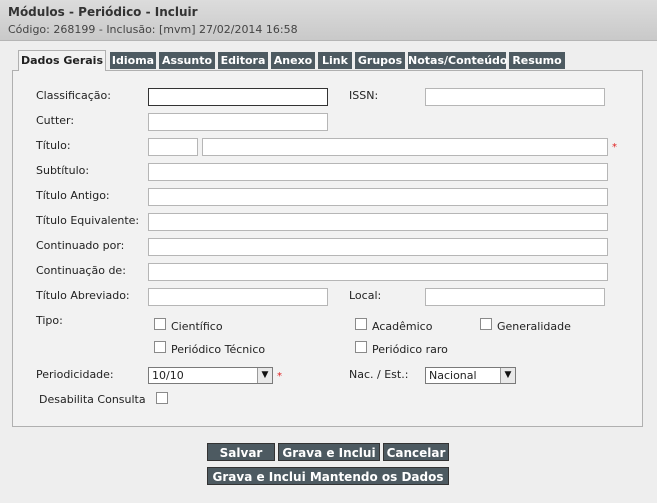  Describe the element at coordinates (88, 220) in the screenshot. I see `titulo-equivalente-label: Título Equivalente:` at that location.